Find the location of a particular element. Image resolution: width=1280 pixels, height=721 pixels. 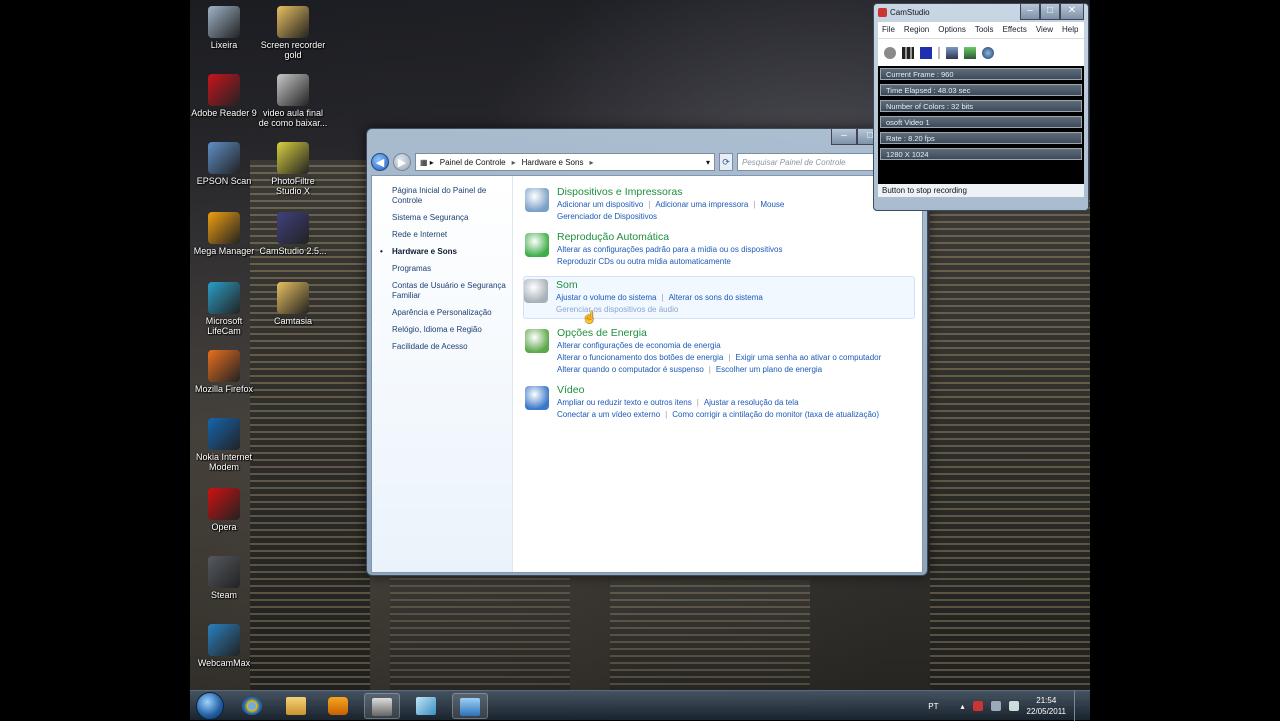

category-title: Vídeo is located at coordinates (737, 390).